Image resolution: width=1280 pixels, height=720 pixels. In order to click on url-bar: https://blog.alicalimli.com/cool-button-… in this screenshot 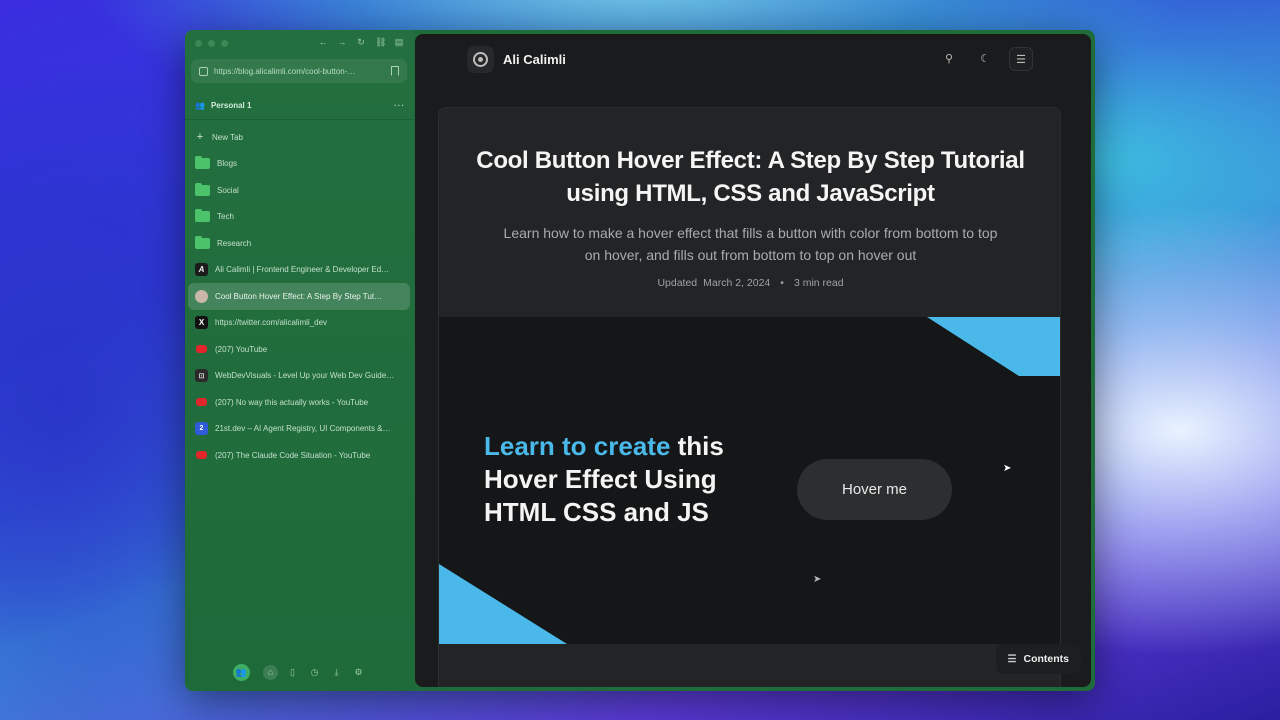, I will do `click(299, 71)`.